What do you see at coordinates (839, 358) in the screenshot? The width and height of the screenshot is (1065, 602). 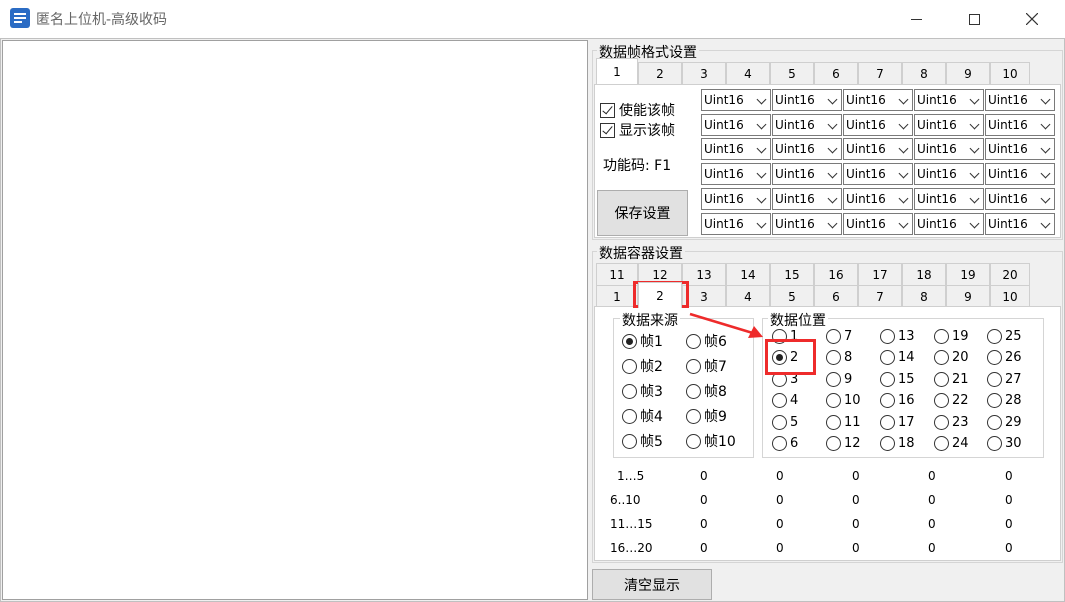 I see `position-radio-8: 8` at bounding box center [839, 358].